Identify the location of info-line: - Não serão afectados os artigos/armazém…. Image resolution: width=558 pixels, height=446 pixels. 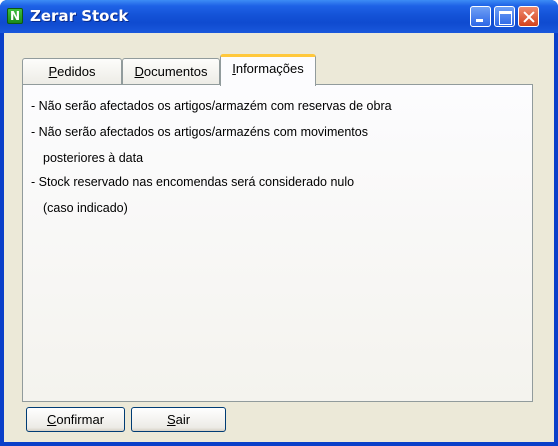
(211, 106).